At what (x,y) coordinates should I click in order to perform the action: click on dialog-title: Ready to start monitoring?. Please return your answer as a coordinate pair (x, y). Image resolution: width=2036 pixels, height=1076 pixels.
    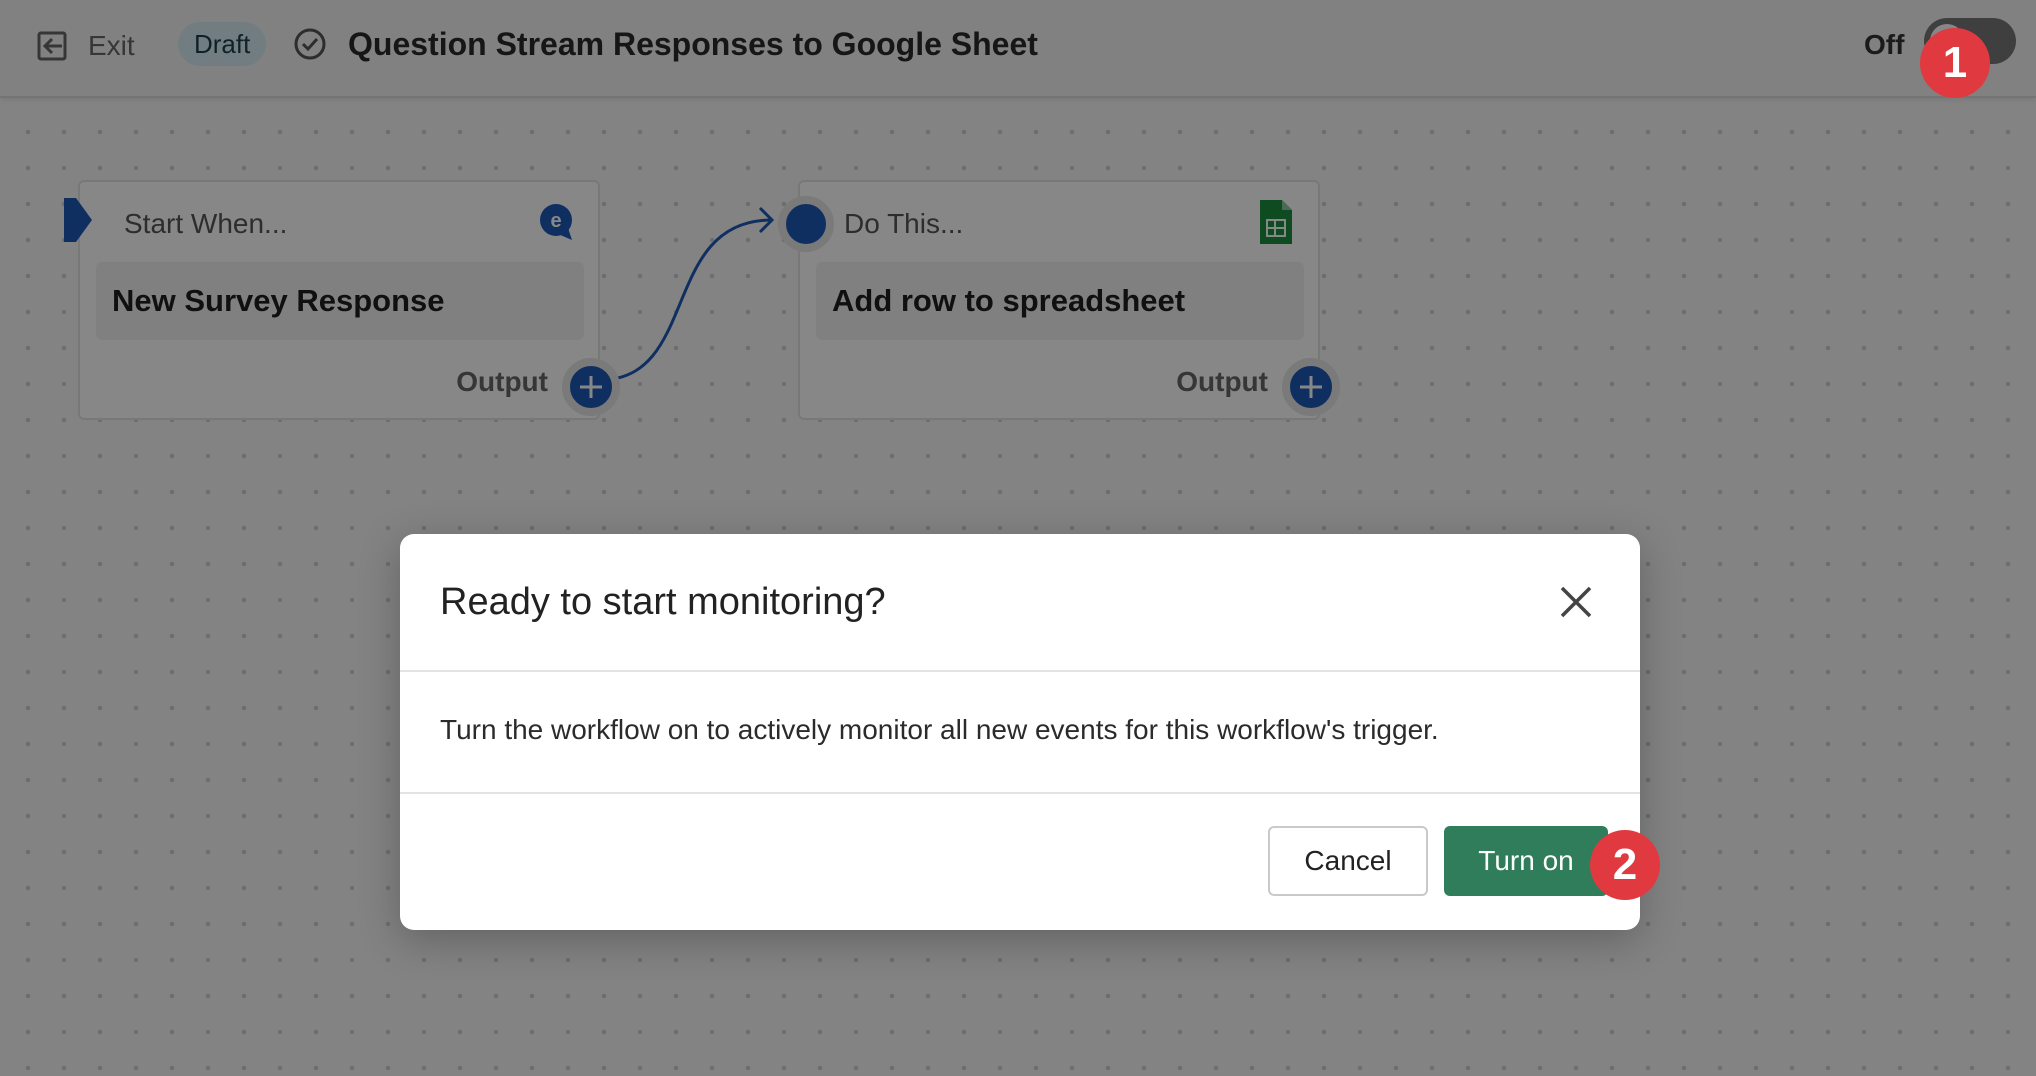
    Looking at the image, I should click on (663, 602).